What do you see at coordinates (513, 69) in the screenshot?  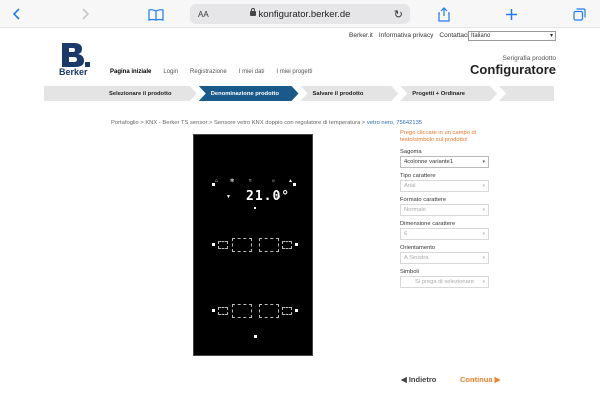 I see `page-title: Configuratore` at bounding box center [513, 69].